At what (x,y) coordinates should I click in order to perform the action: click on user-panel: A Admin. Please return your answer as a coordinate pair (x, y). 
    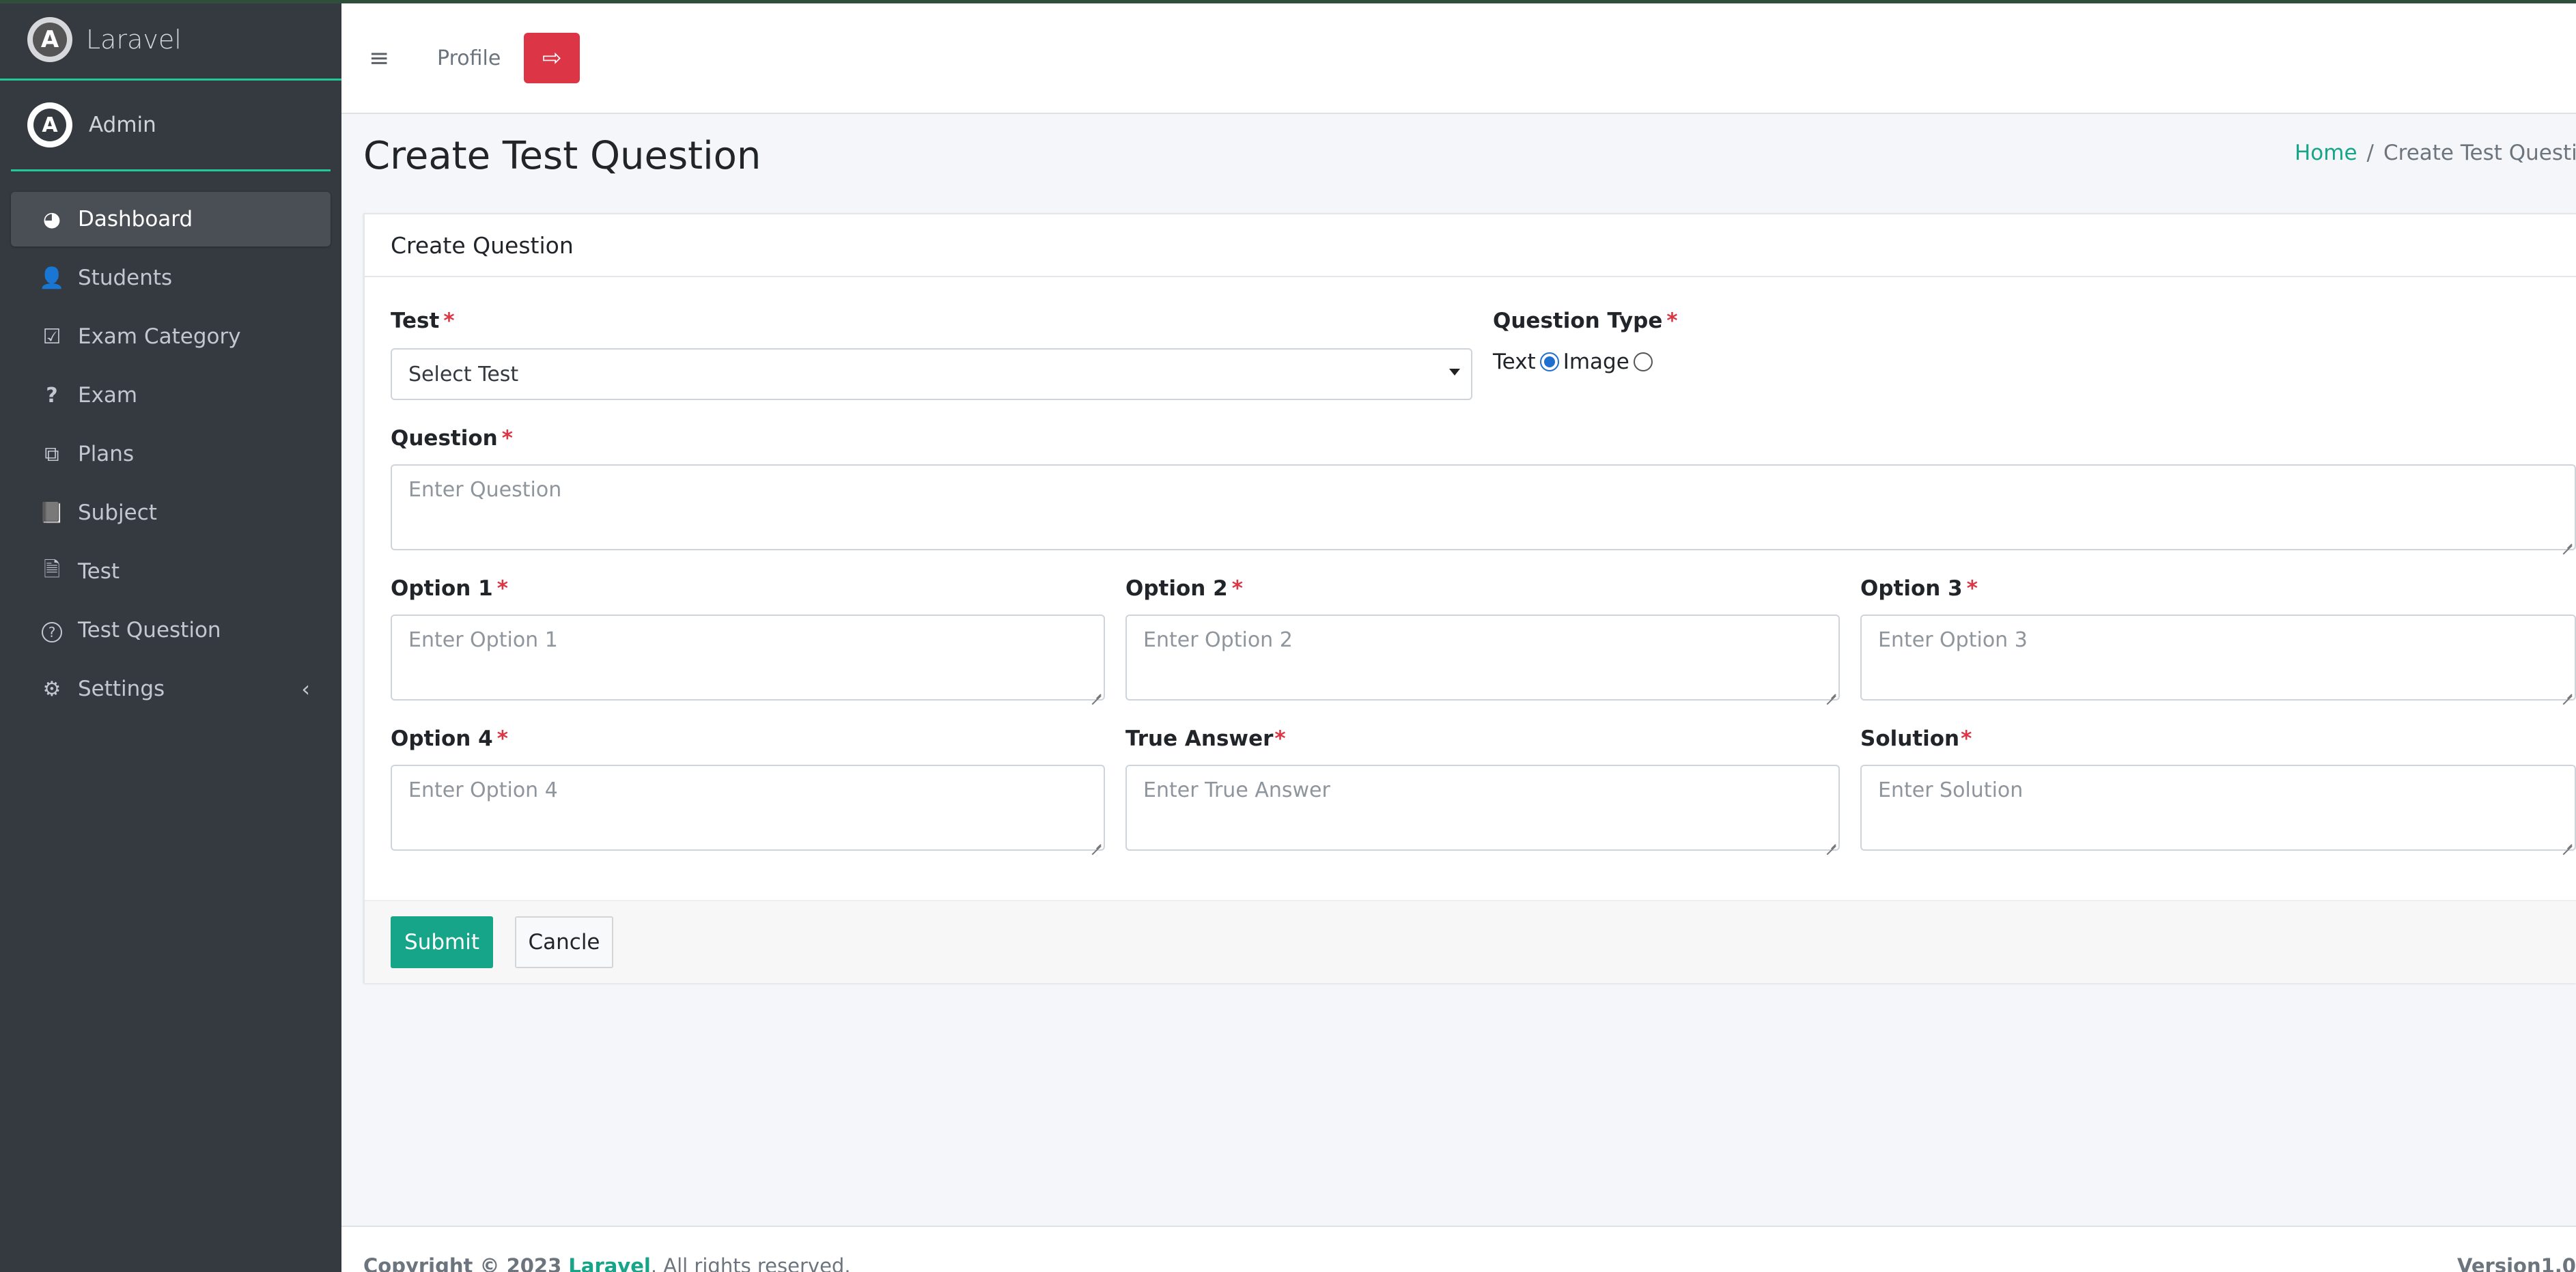
    Looking at the image, I should click on (171, 126).